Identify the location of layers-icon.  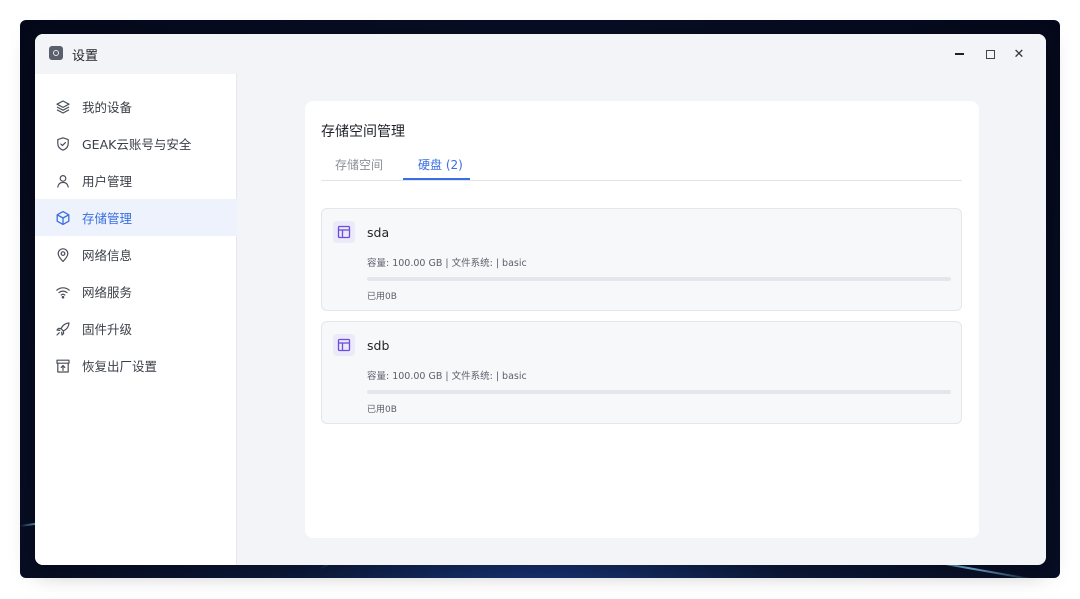
(63, 107).